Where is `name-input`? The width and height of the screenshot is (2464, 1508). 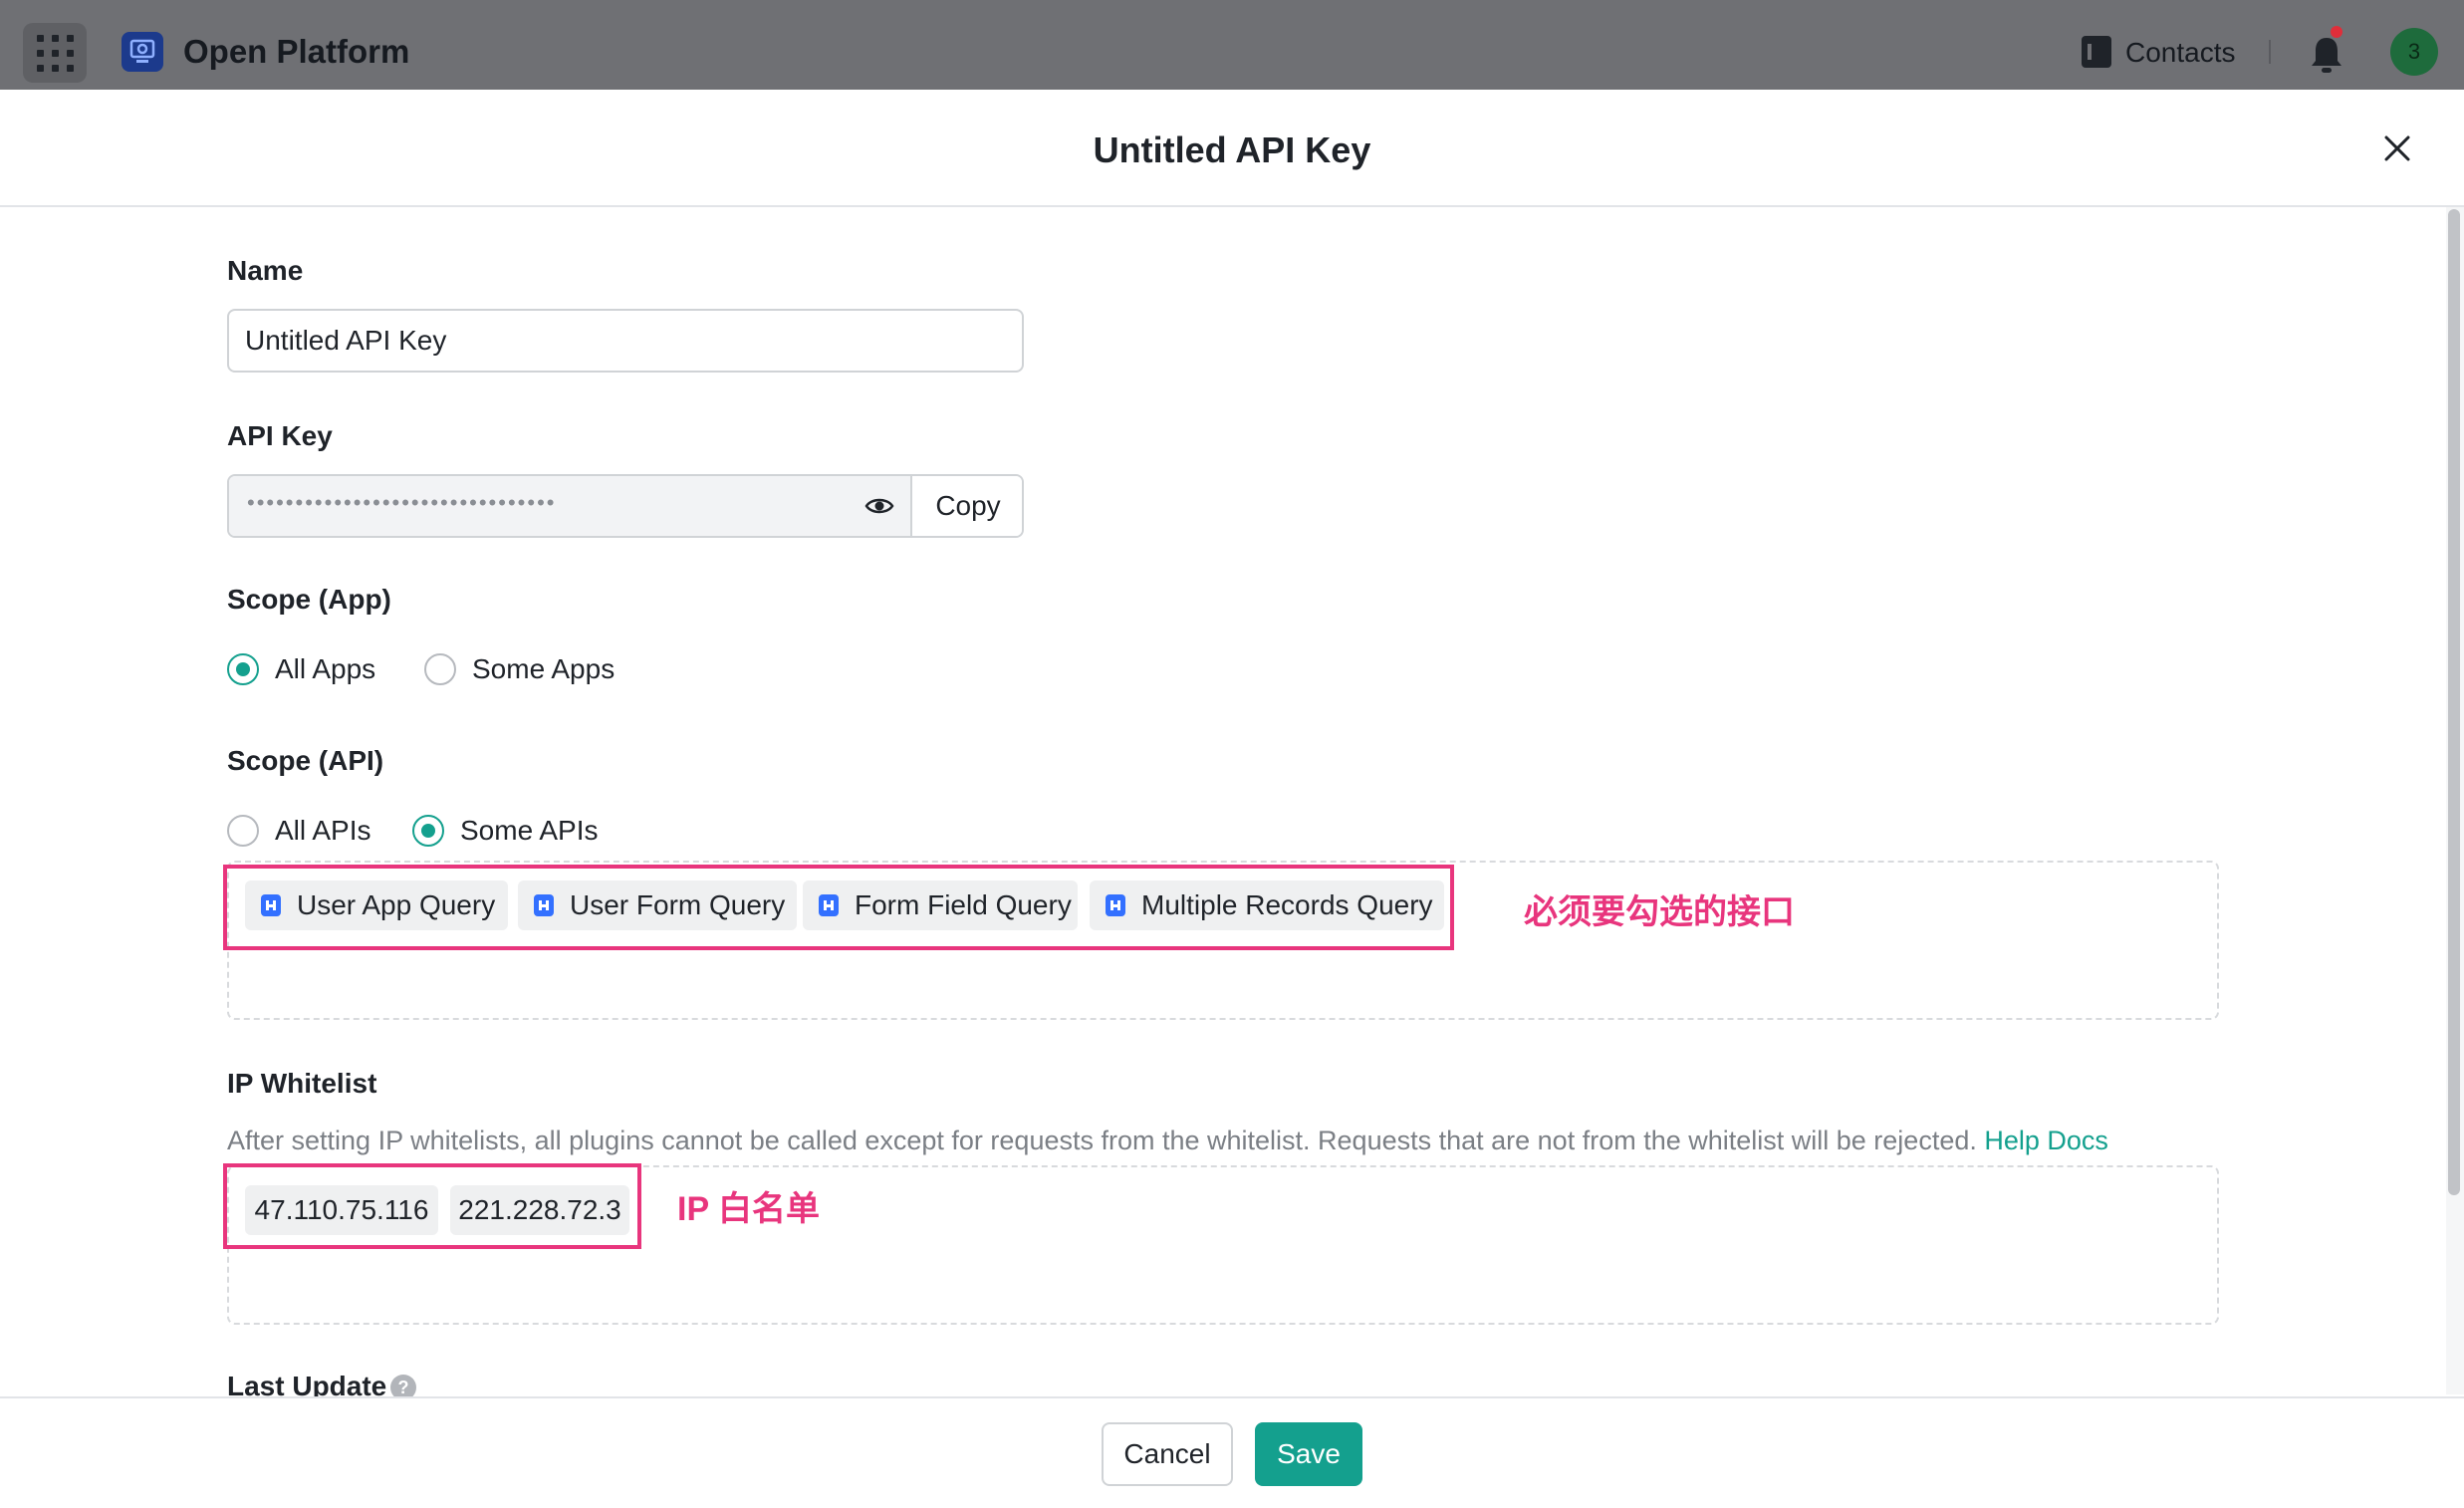 name-input is located at coordinates (625, 341).